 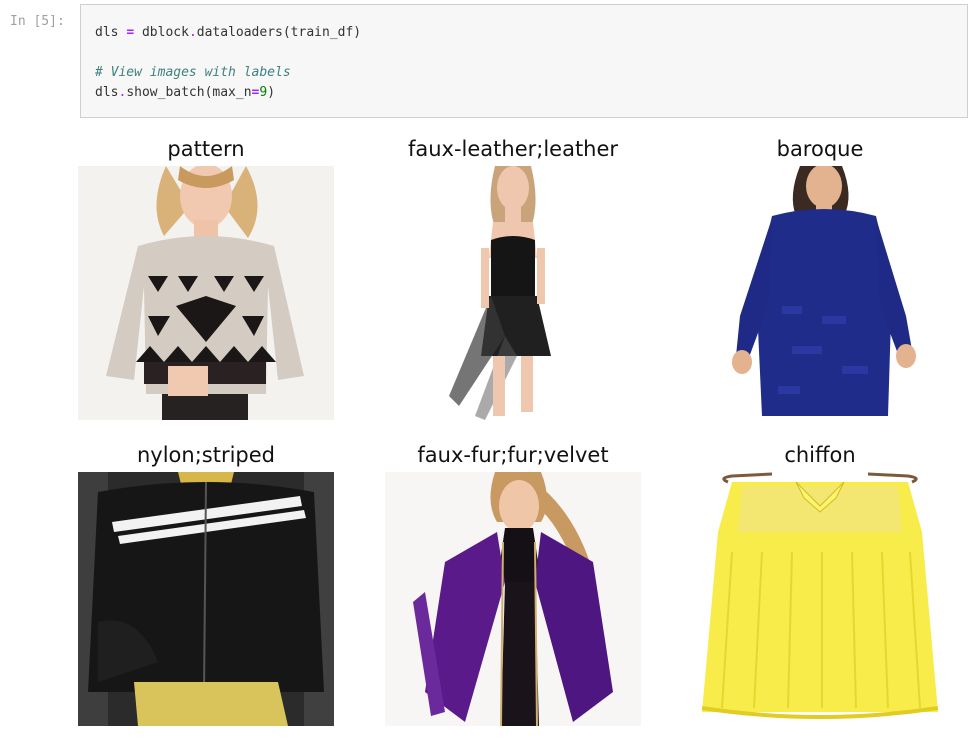 What do you see at coordinates (206, 149) in the screenshot?
I see `batch-item-label: pattern` at bounding box center [206, 149].